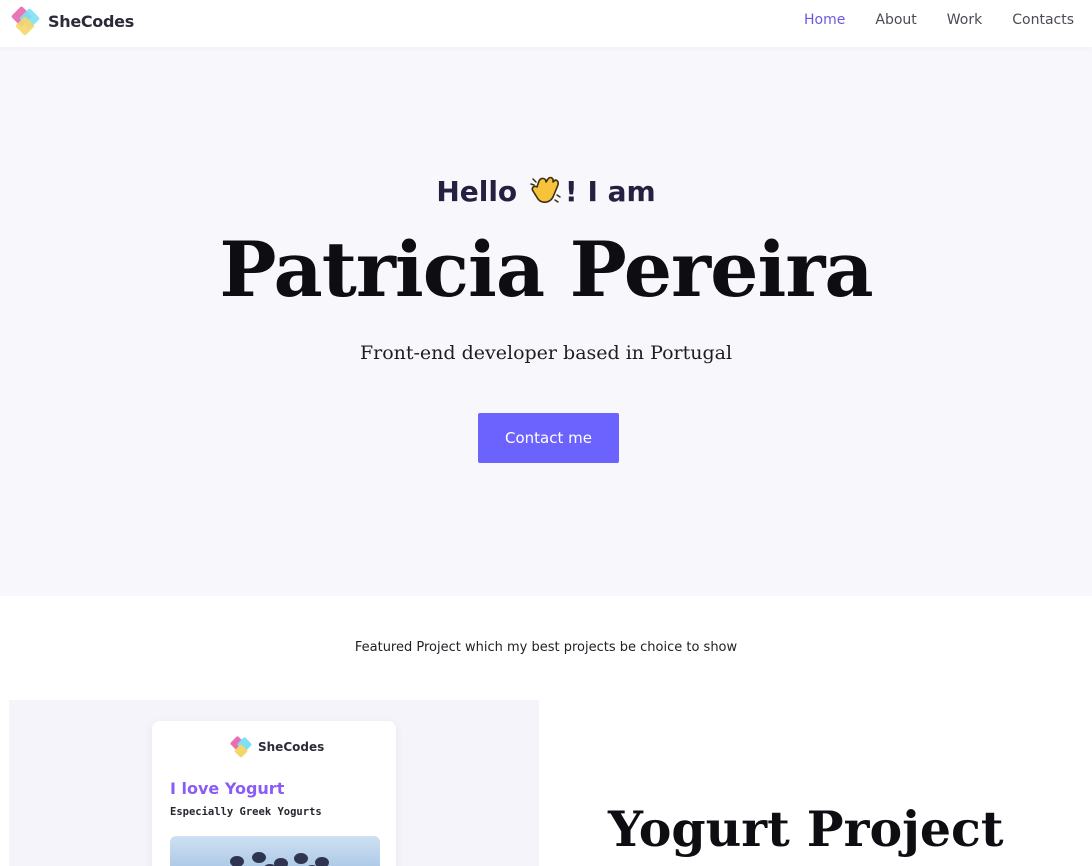 The height and width of the screenshot is (866, 1092). Describe the element at coordinates (546, 23) in the screenshot. I see `navbar: SheCodes Home About Work Contacts` at that location.